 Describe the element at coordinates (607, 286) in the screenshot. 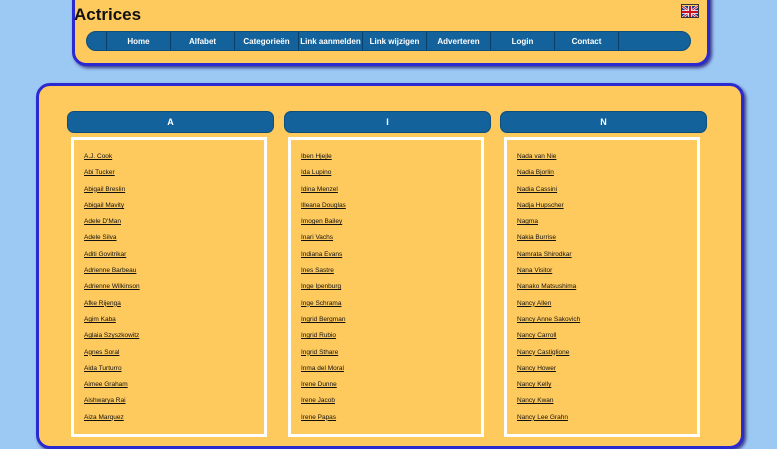

I see `list-item: Nanako Matsushima` at that location.